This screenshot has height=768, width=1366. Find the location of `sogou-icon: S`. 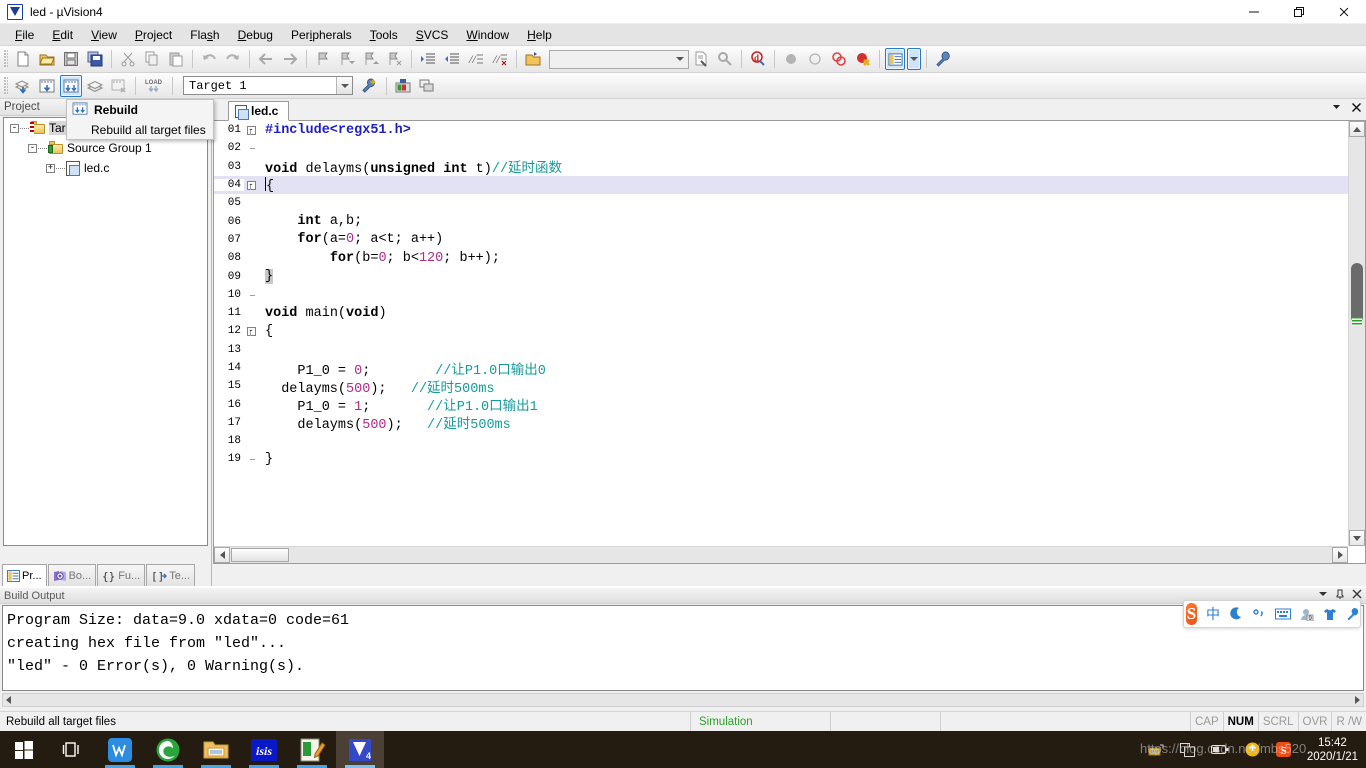

sogou-icon: S is located at coordinates (1283, 749).